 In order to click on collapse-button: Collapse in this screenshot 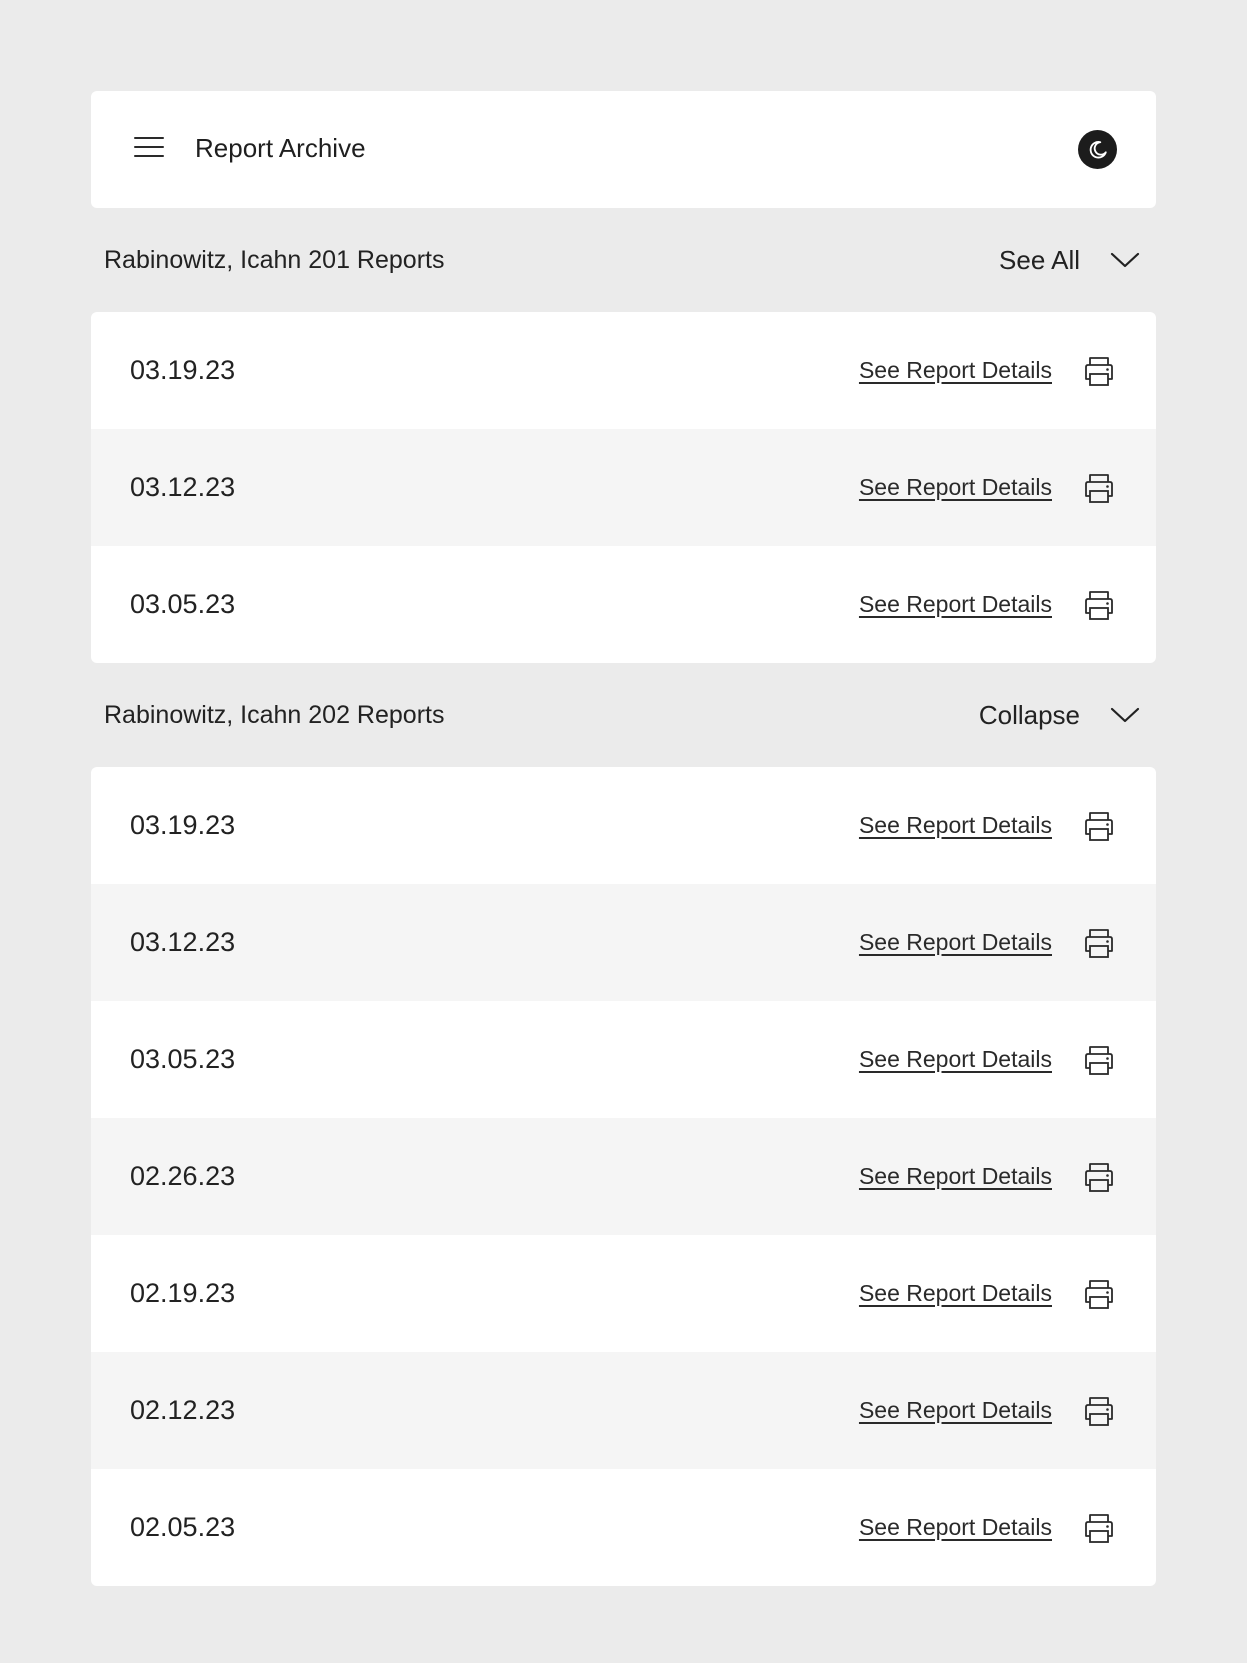, I will do `click(1059, 715)`.